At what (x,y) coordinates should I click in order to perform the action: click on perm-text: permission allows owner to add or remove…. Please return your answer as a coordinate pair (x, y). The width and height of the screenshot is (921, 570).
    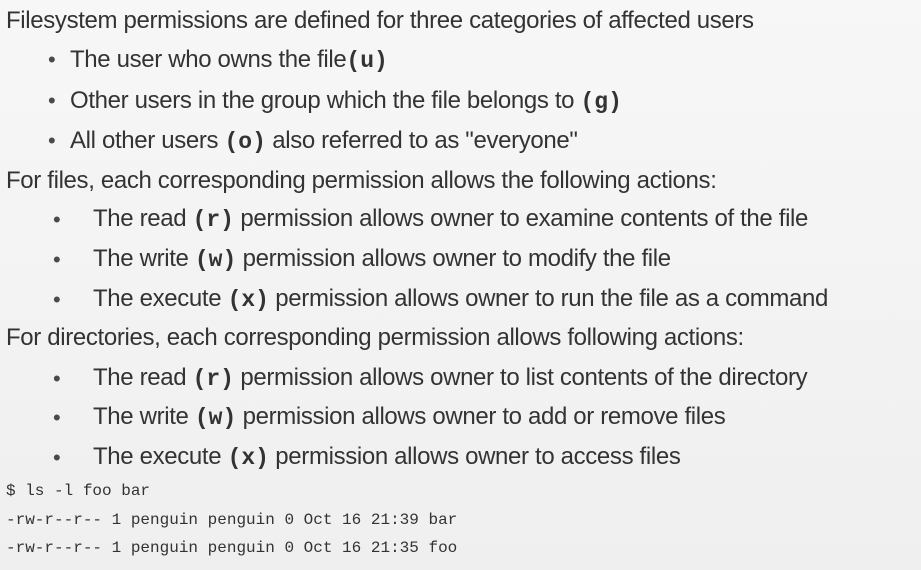
    Looking at the image, I should click on (481, 416).